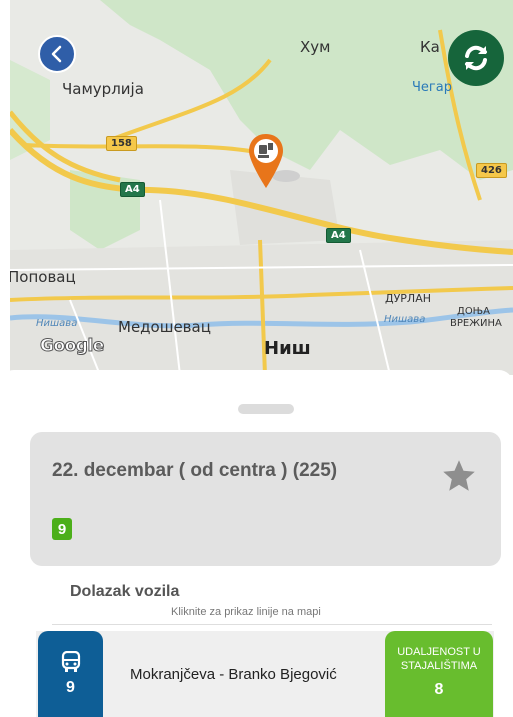 This screenshot has height=717, width=513. Describe the element at coordinates (132, 189) in the screenshot. I see `road-shield-a4-left: A4` at that location.